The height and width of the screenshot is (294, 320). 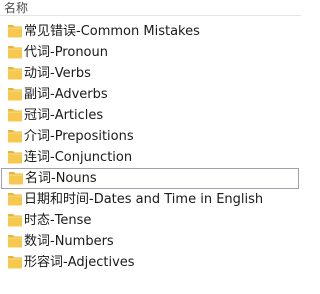 What do you see at coordinates (69, 241) in the screenshot?
I see `folder-label: 数词-Numbers` at bounding box center [69, 241].